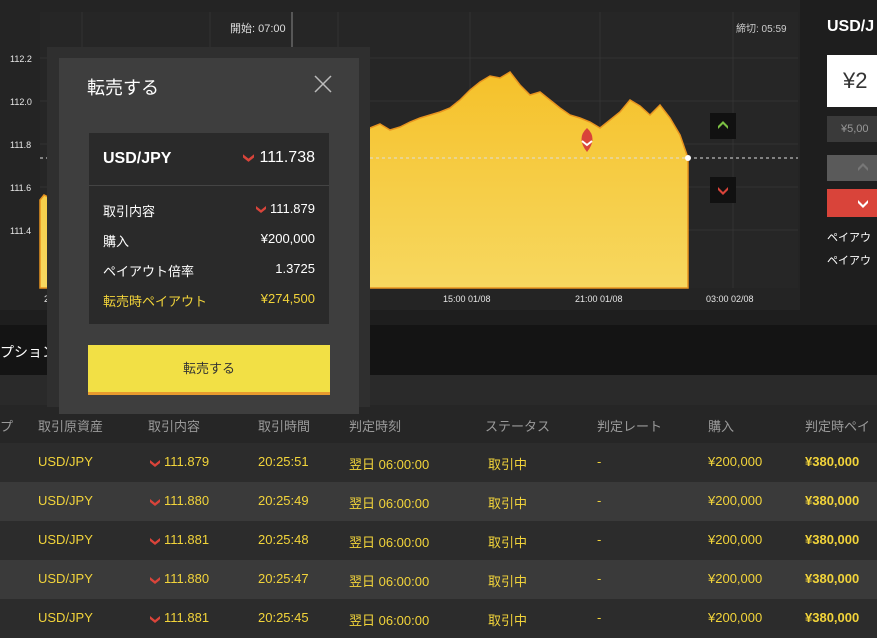 The width and height of the screenshot is (877, 638). Describe the element at coordinates (852, 81) in the screenshot. I see `purchase-amount-input: ¥2` at that location.